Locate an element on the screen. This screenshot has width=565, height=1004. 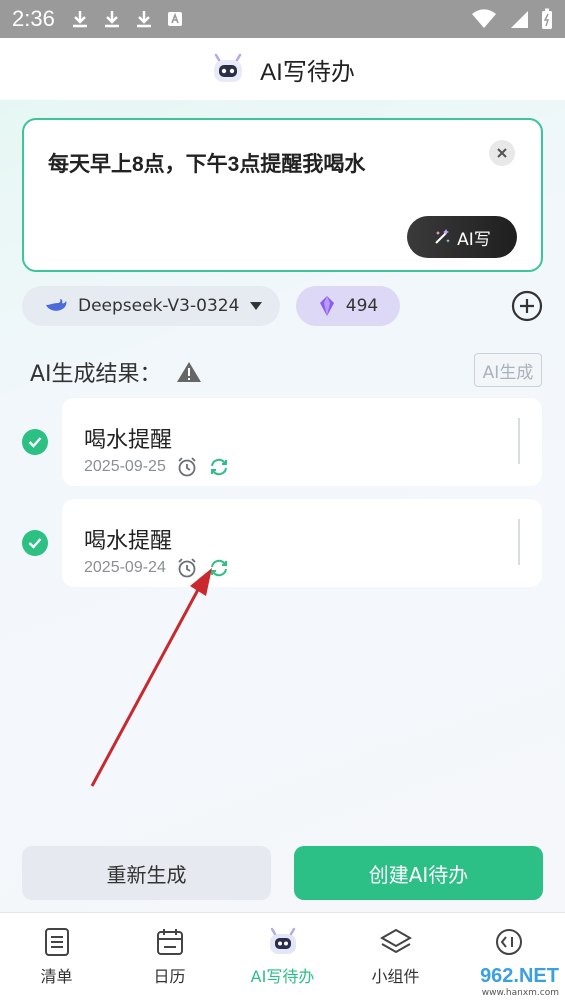
model-name: Deepseek-V3-0324 is located at coordinates (159, 306).